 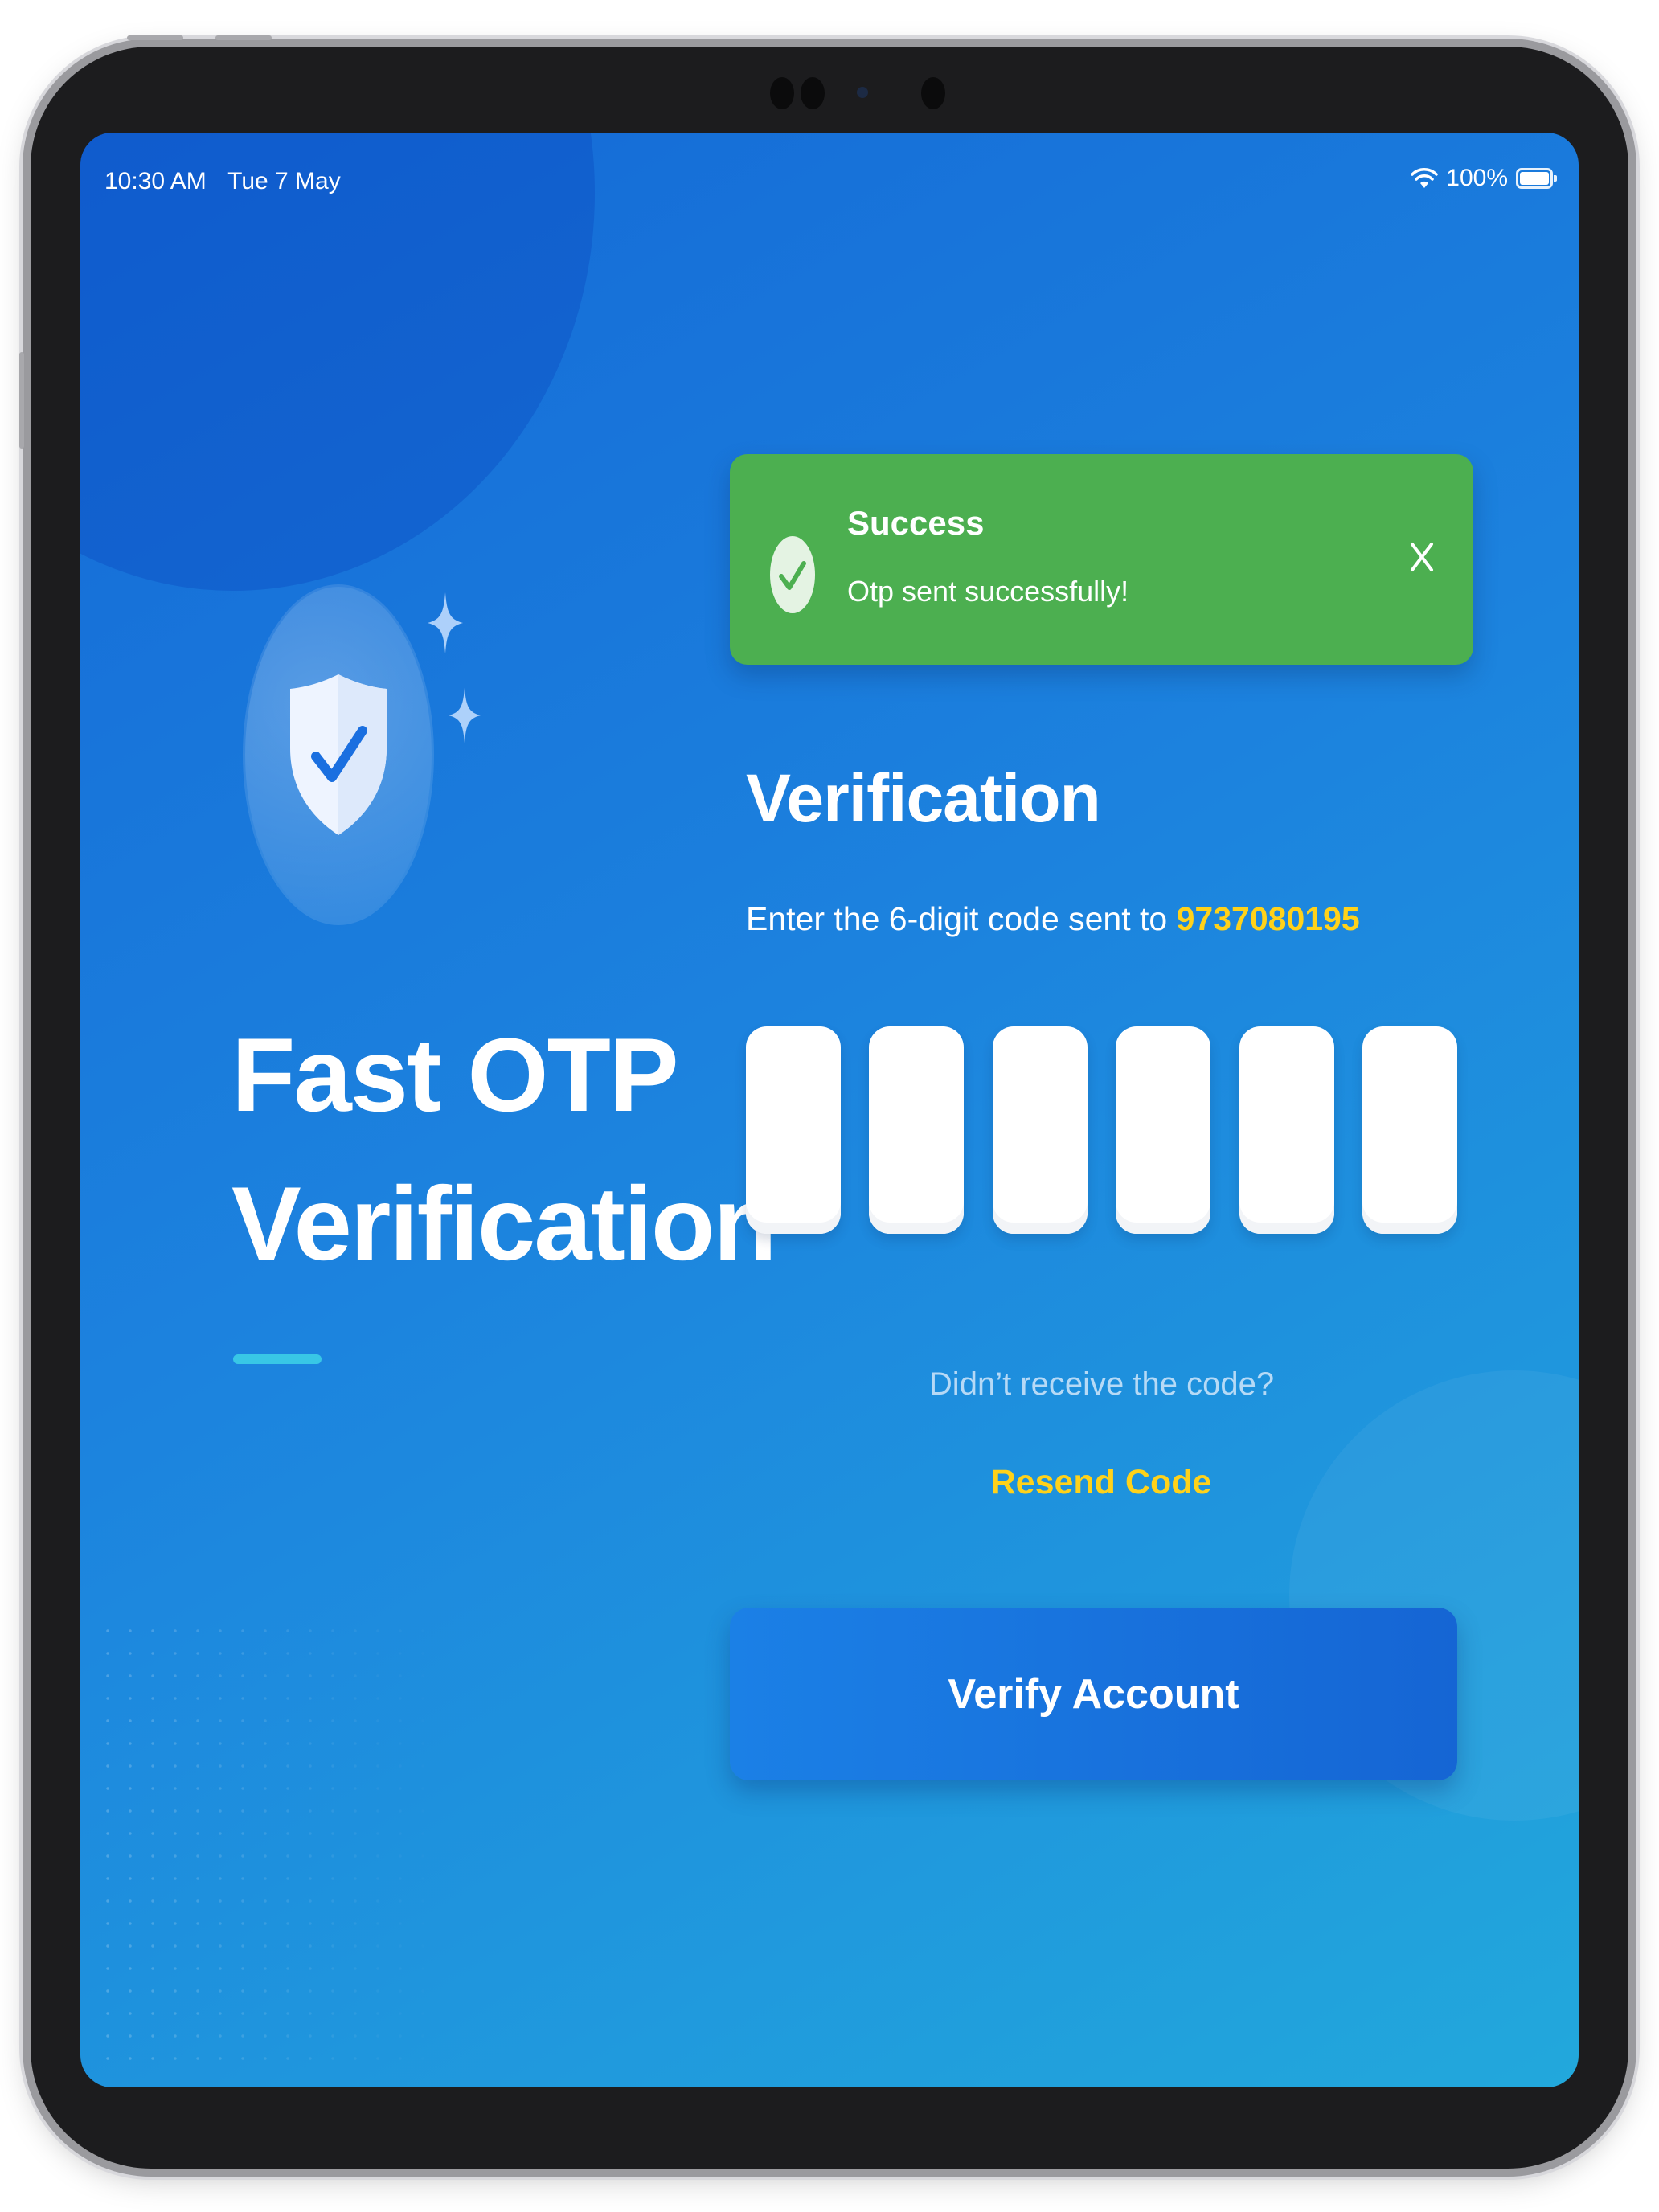 I want to click on hero-title: Fast OTP Verification, so click(x=504, y=1149).